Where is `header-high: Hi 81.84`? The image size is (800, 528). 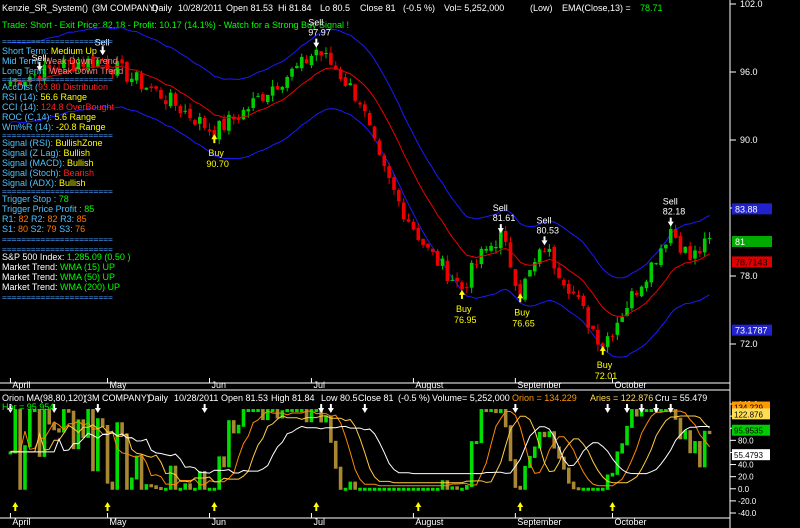
header-high: Hi 81.84 is located at coordinates (295, 8).